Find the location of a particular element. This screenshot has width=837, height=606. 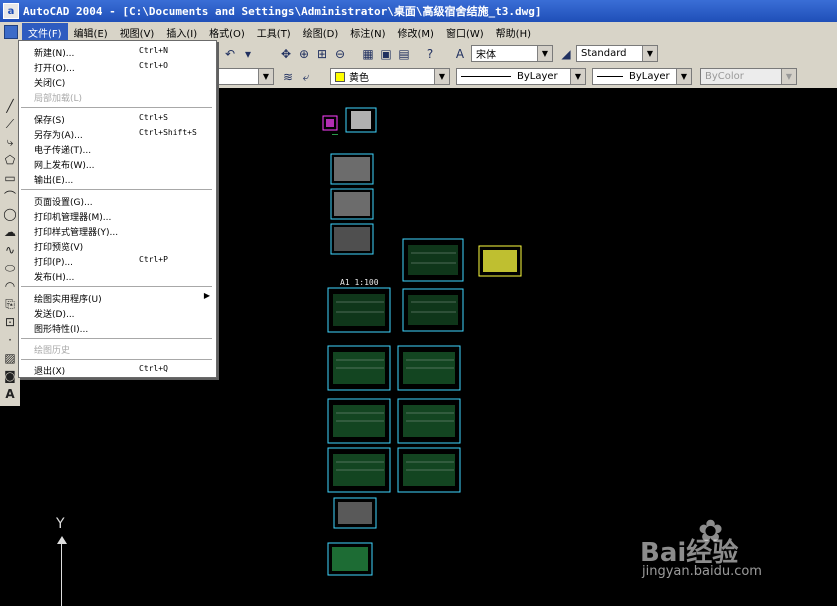

properties-icon: ▦ is located at coordinates (368, 54).